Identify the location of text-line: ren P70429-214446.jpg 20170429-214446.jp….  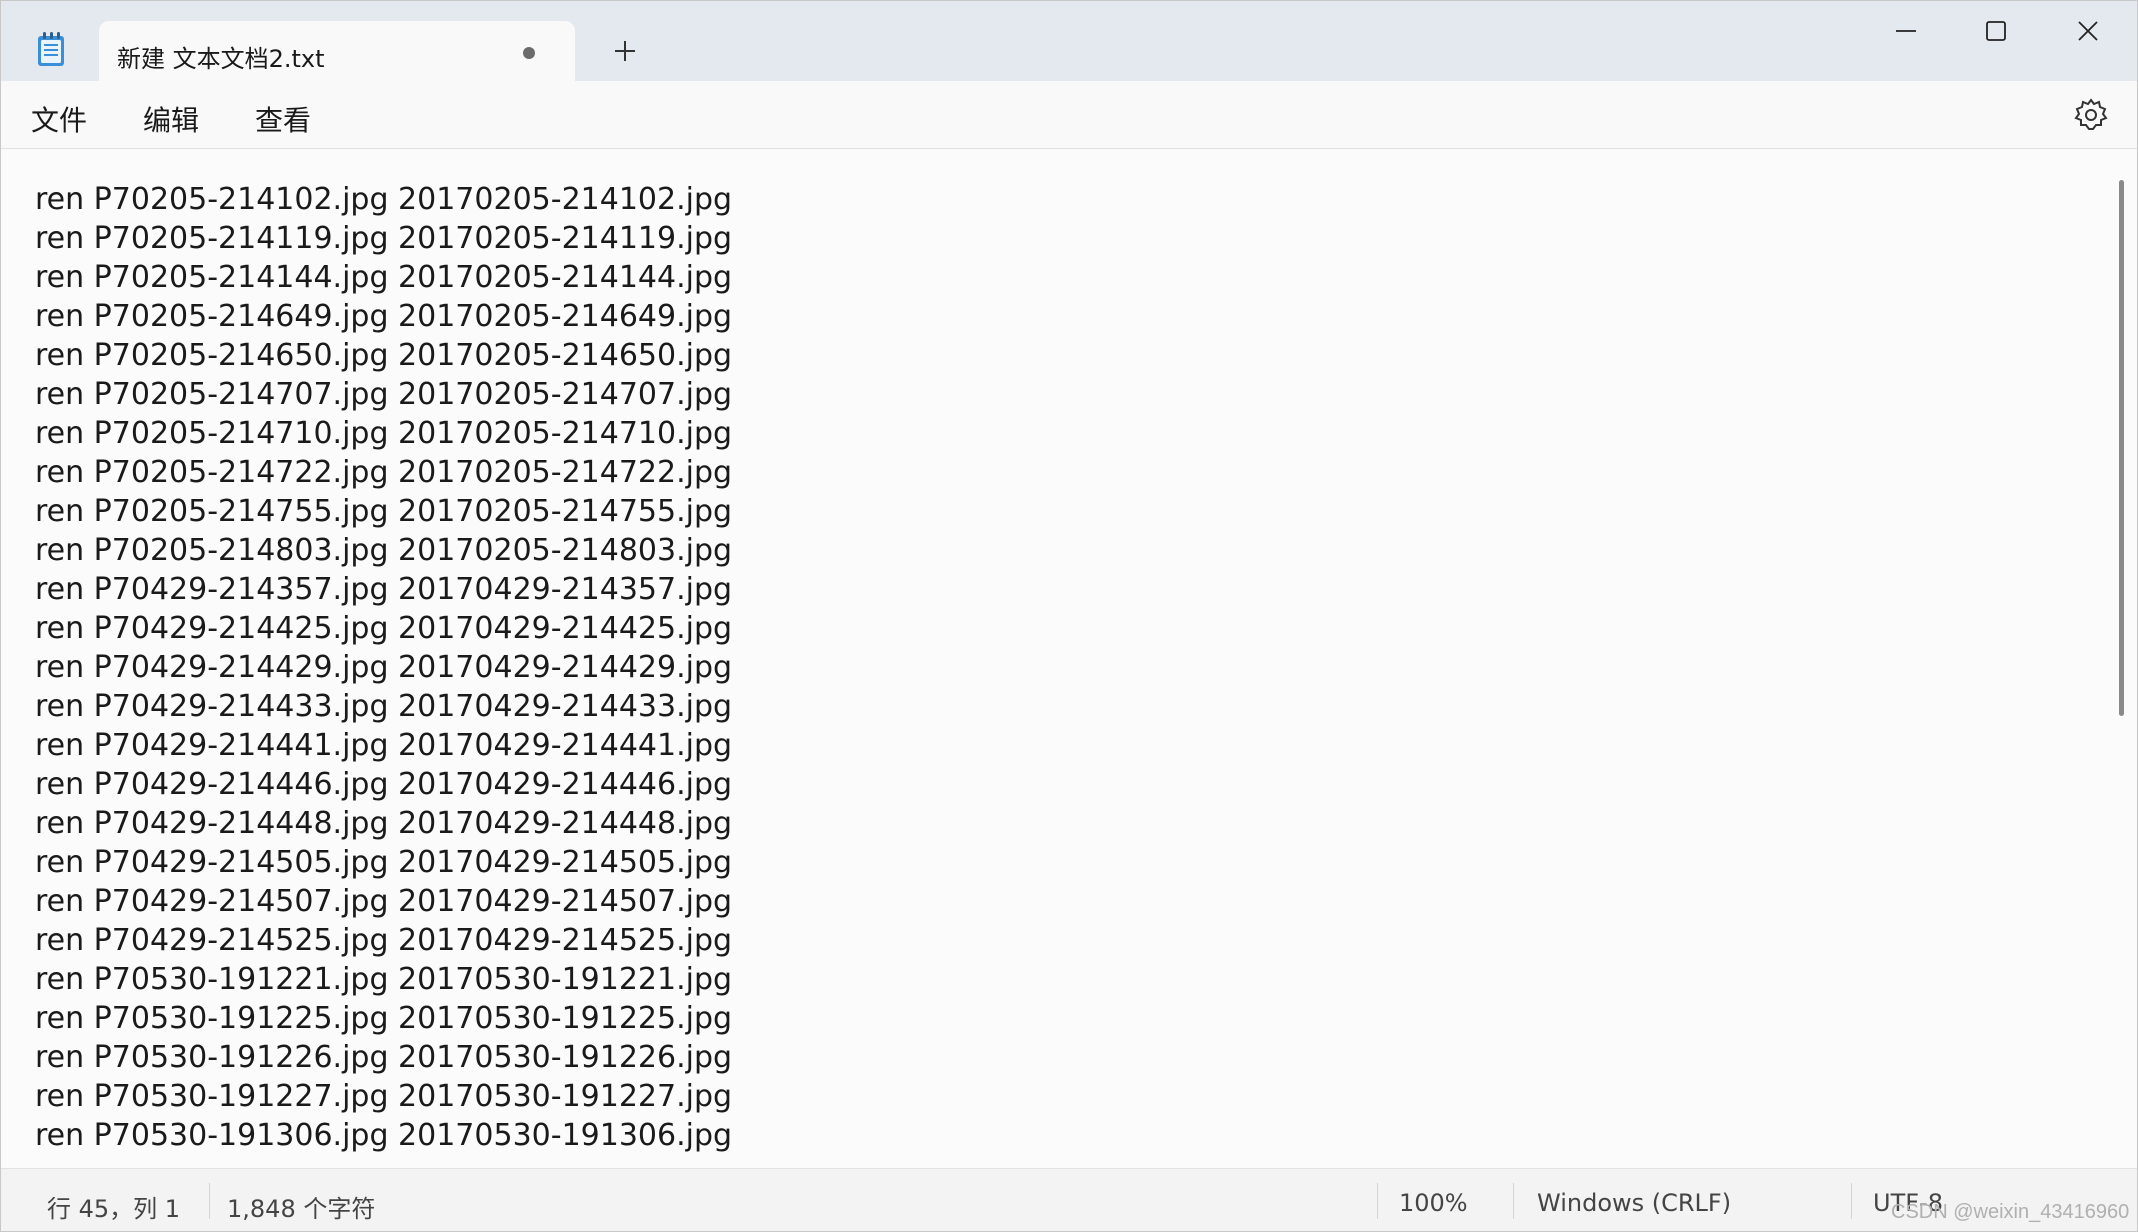
(383, 784).